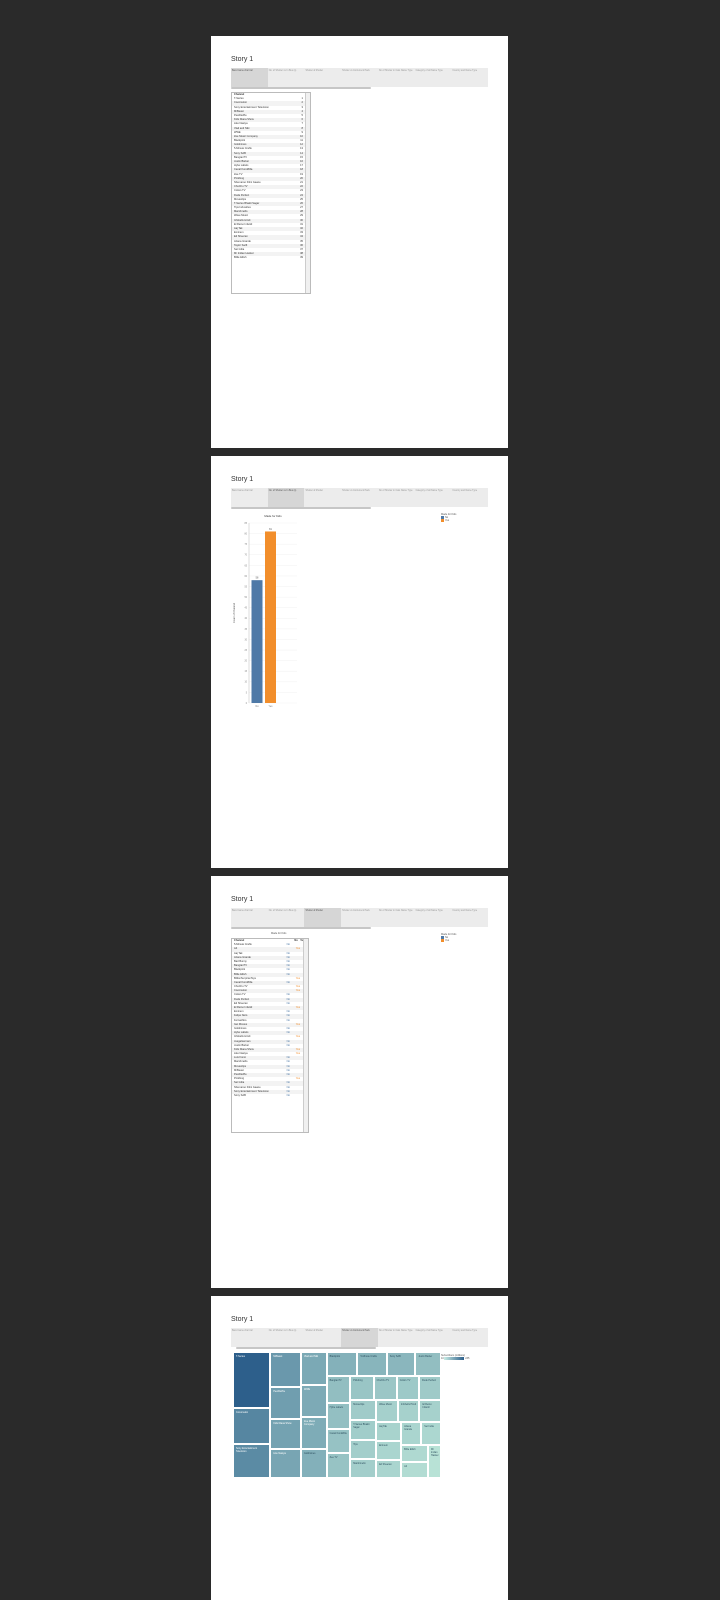 Image resolution: width=720 pixels, height=1600 pixels. Describe the element at coordinates (385, 1388) in the screenshot. I see `treemap-cell: ChuChu TV` at that location.